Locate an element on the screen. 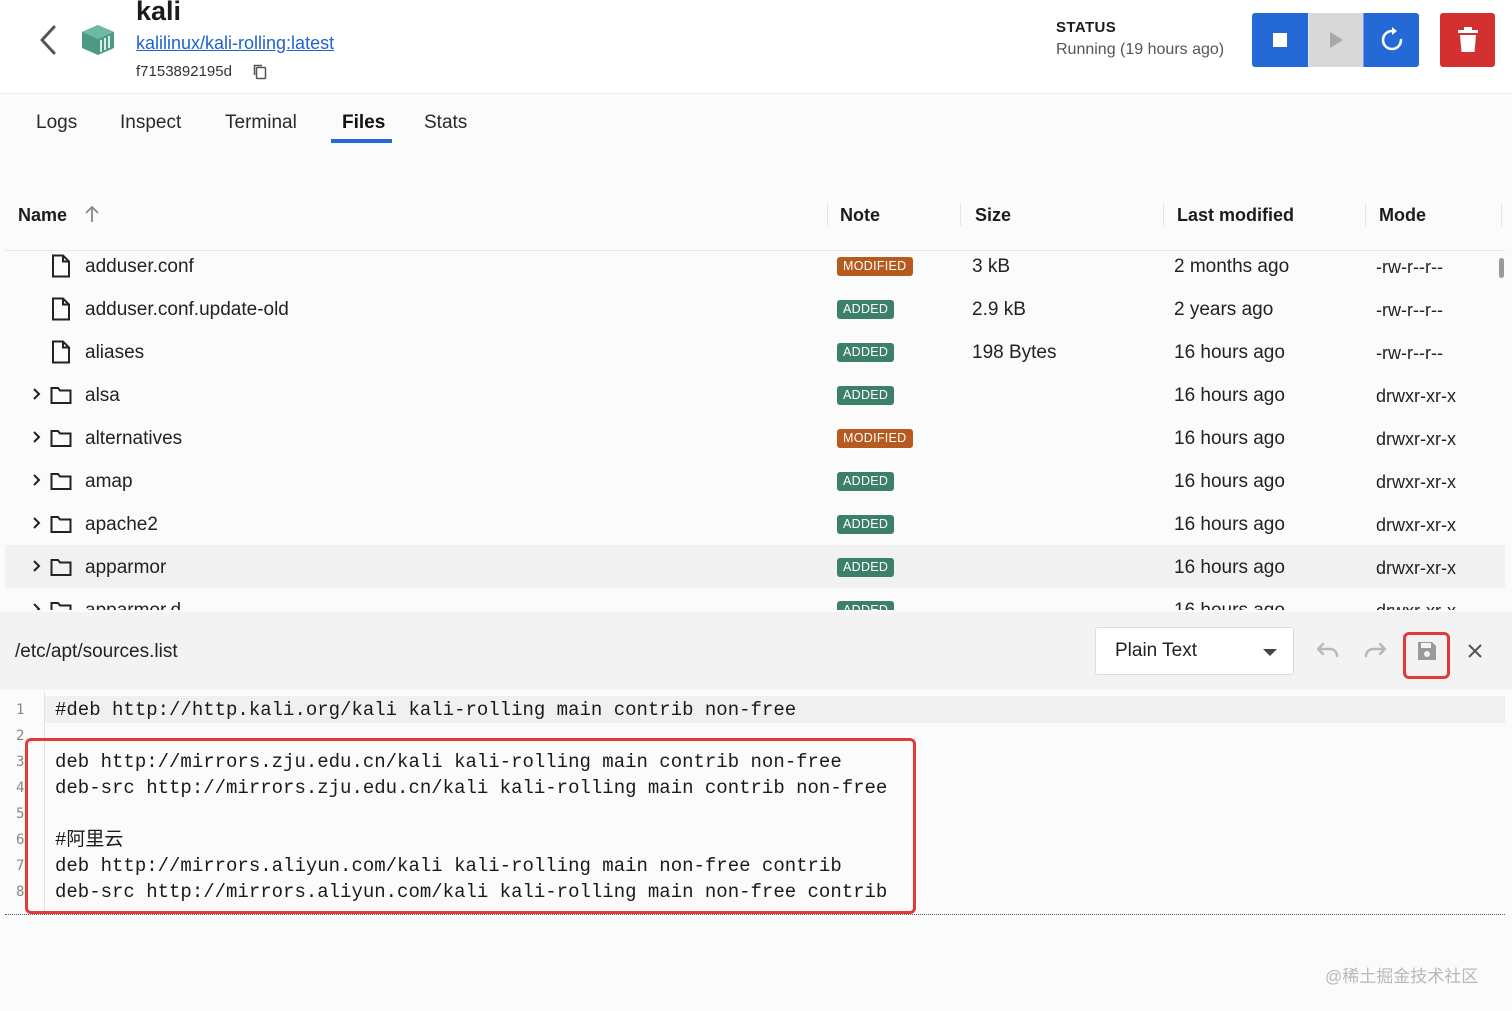  line-number: 4 is located at coordinates (20, 788).